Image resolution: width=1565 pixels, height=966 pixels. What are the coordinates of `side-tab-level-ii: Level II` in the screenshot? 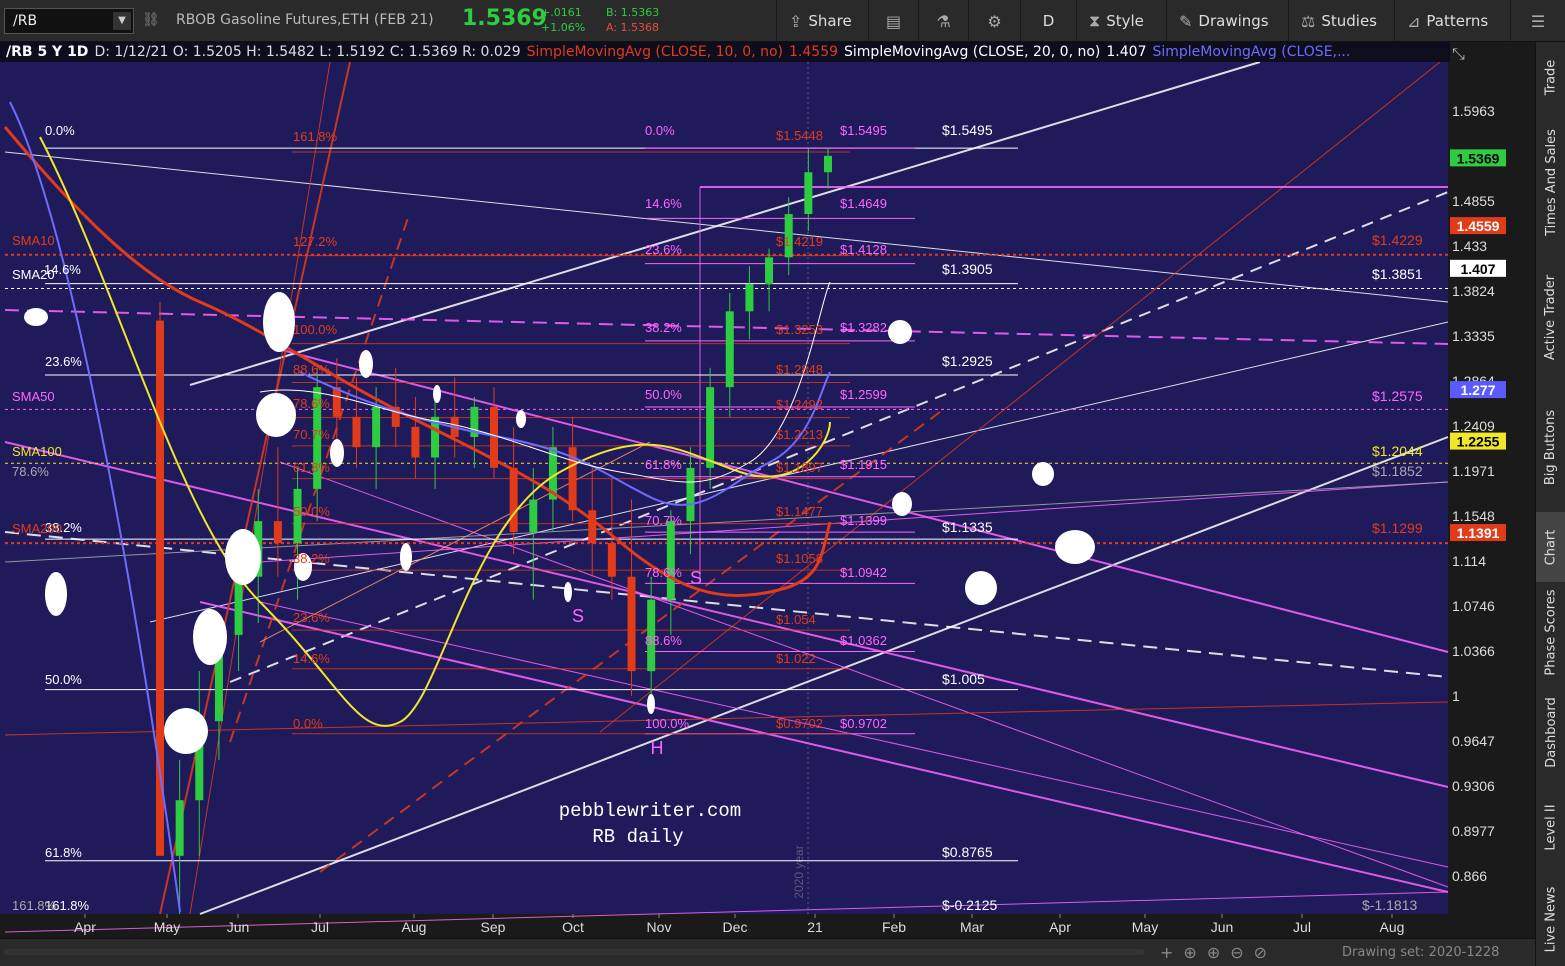 It's located at (1550, 827).